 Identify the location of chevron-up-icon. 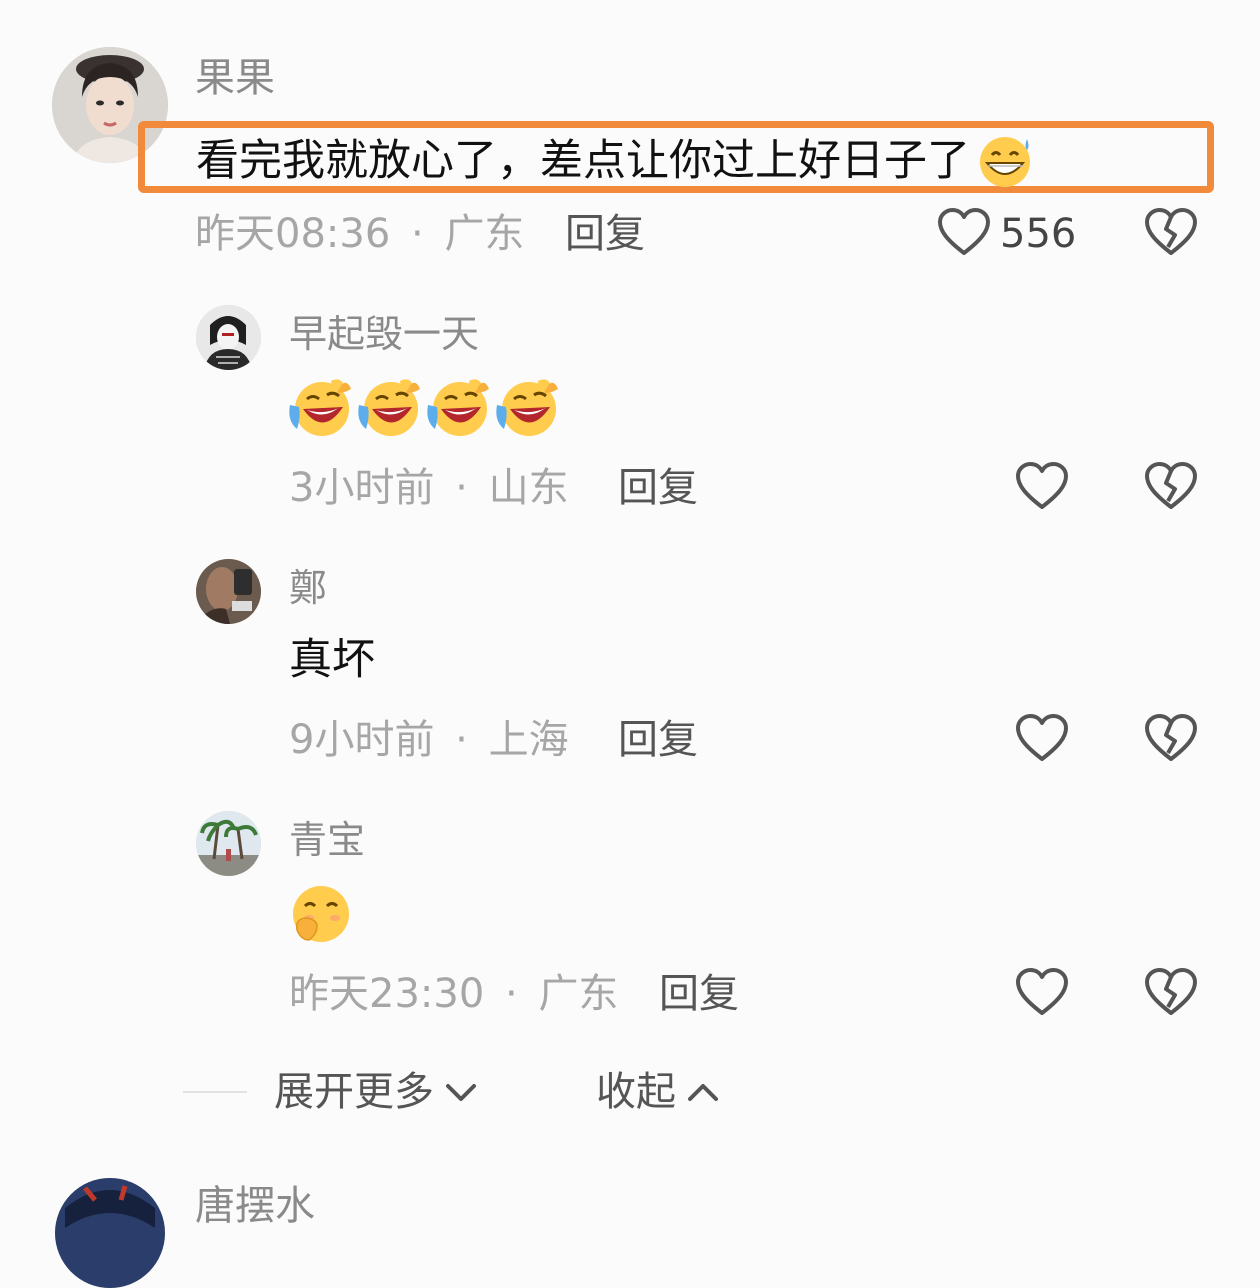
(703, 1092).